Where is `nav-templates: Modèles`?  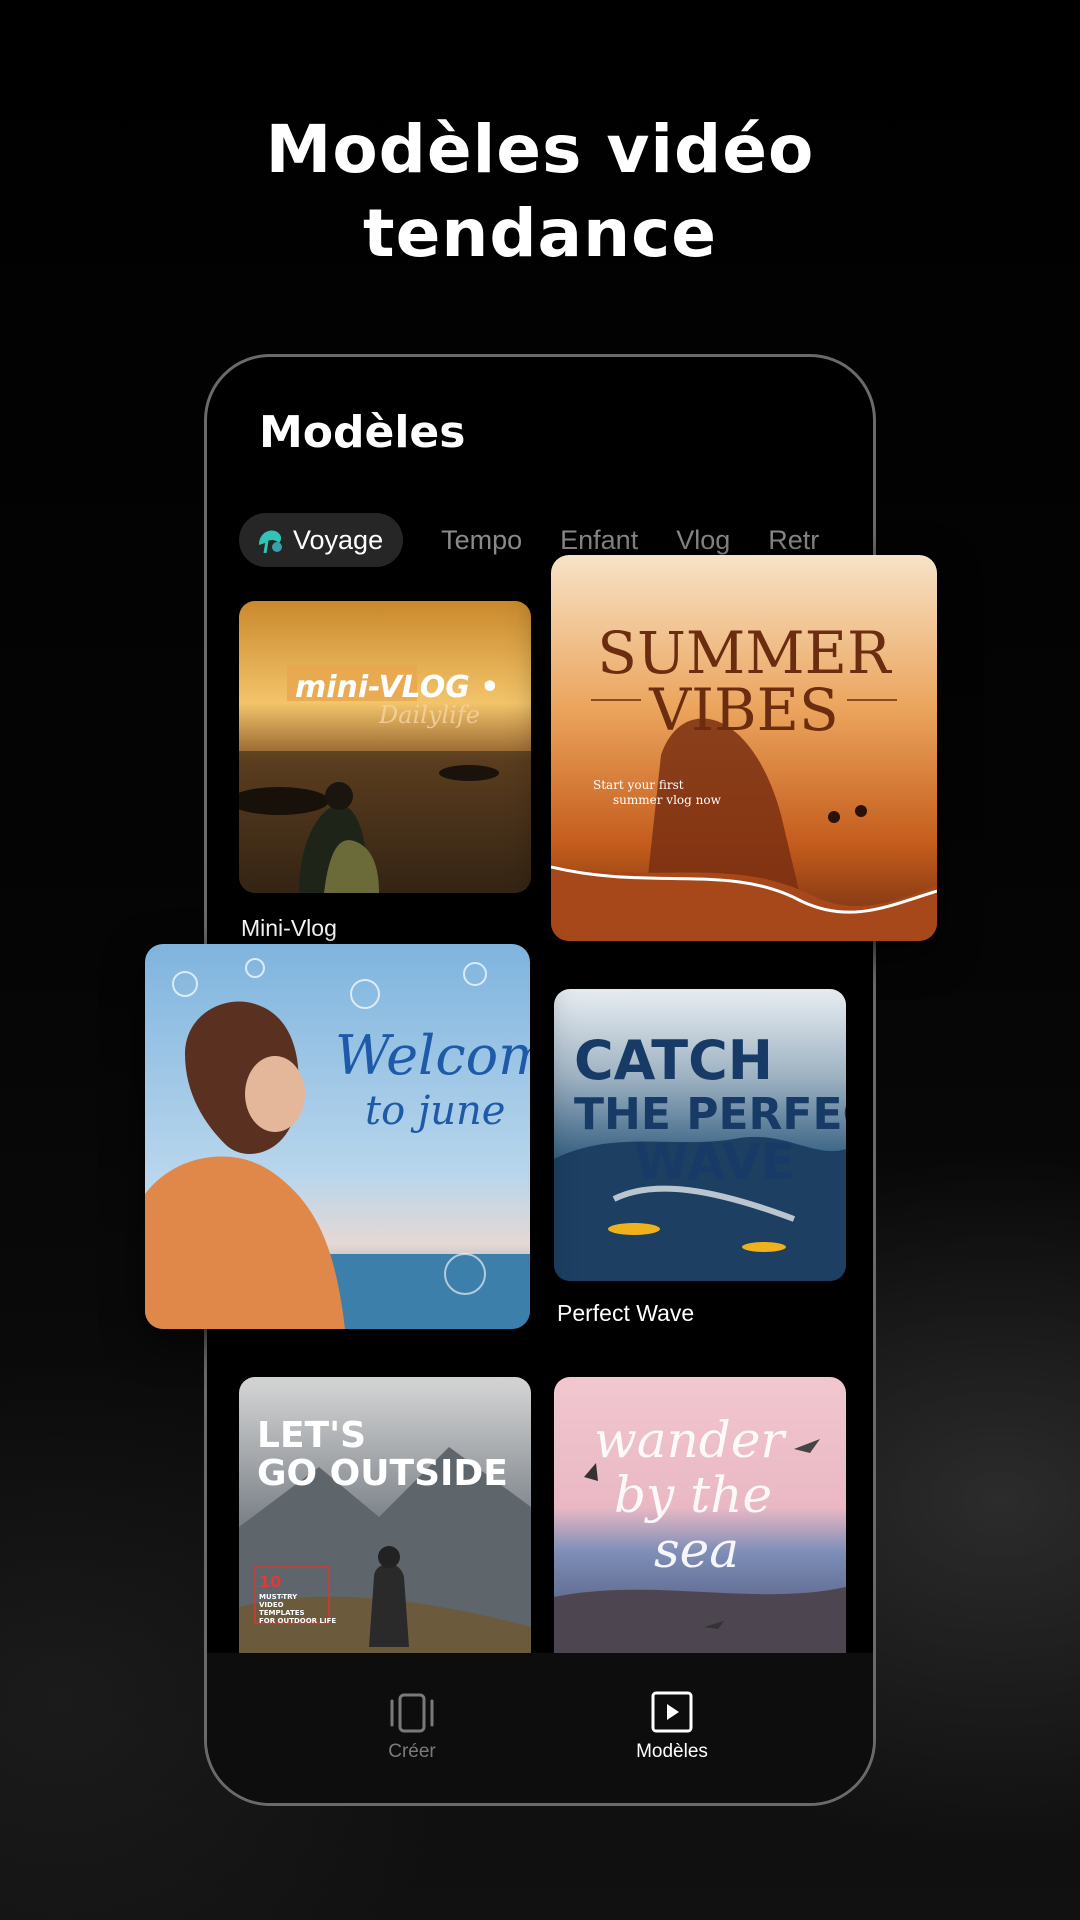 nav-templates: Modèles is located at coordinates (672, 1727).